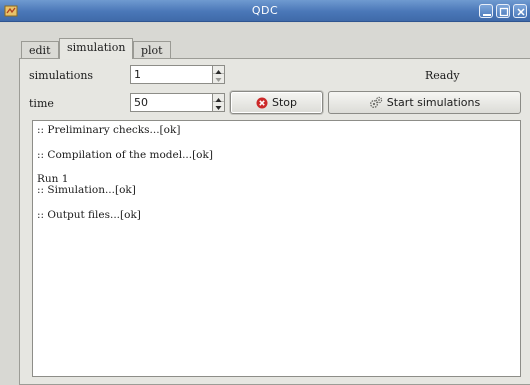  I want to click on time-decrement-button, so click(218, 106).